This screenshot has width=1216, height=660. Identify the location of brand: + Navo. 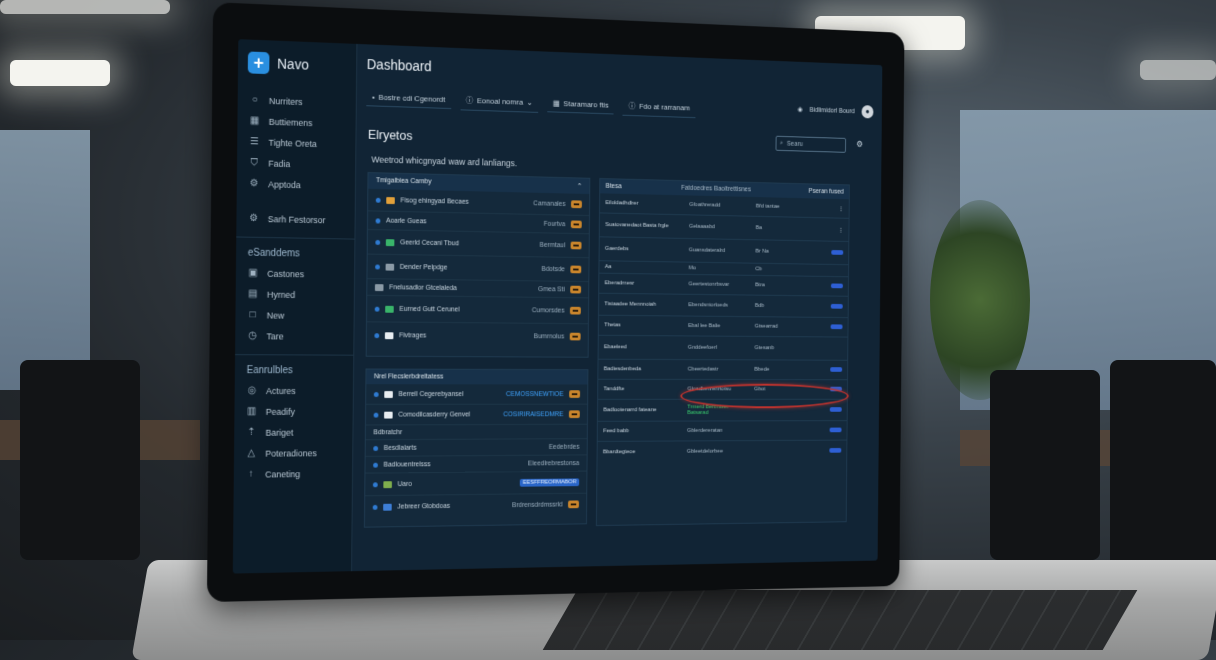
(297, 66).